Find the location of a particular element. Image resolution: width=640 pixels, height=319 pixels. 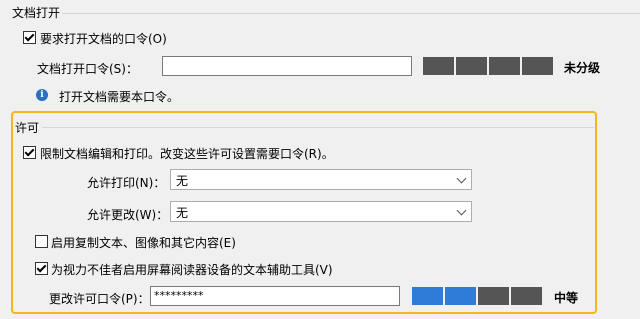

perm-password-strength-meter is located at coordinates (477, 296).